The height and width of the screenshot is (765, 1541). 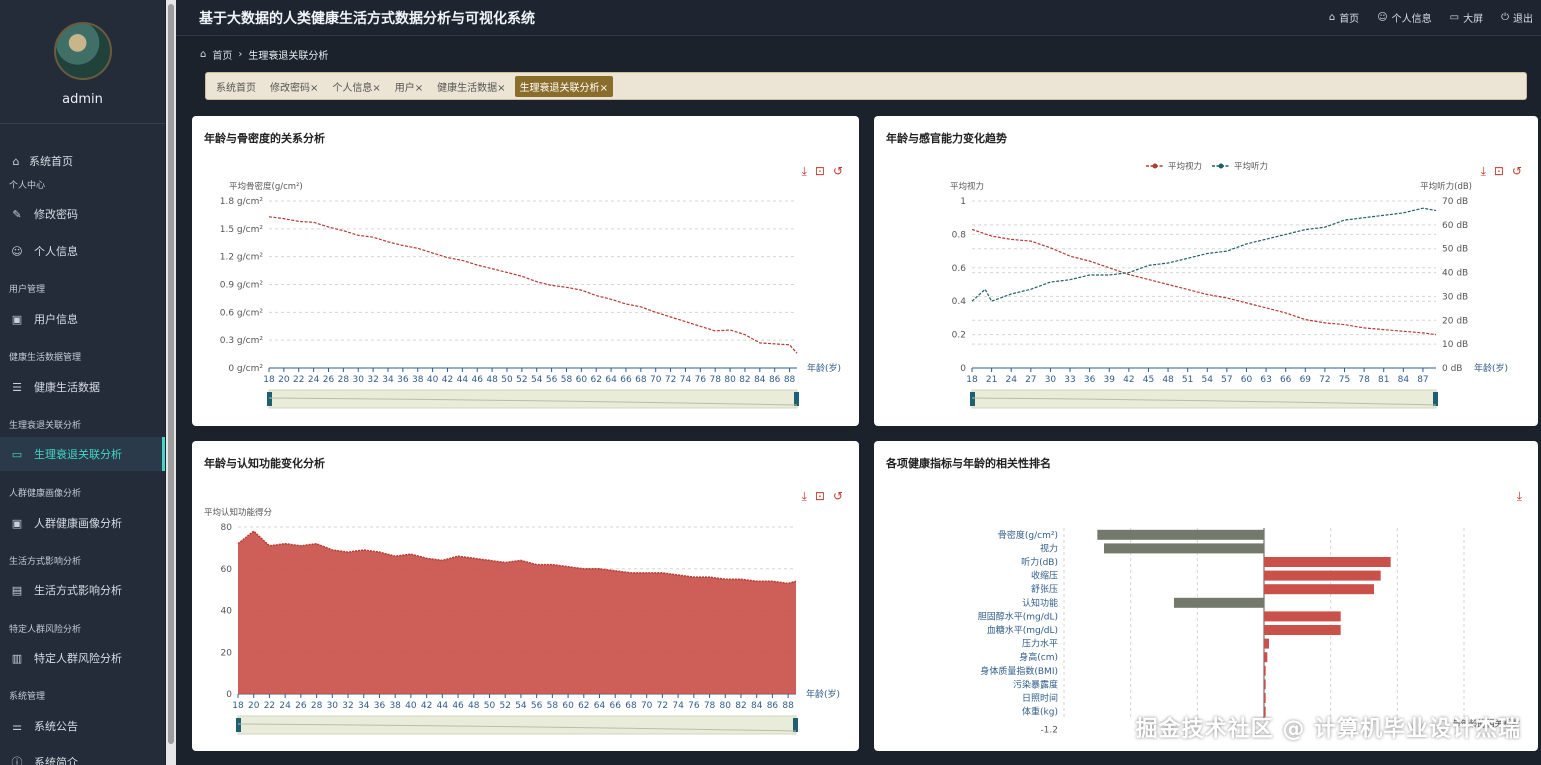 I want to click on tab-tag-label: 修改密码, so click(x=290, y=88).